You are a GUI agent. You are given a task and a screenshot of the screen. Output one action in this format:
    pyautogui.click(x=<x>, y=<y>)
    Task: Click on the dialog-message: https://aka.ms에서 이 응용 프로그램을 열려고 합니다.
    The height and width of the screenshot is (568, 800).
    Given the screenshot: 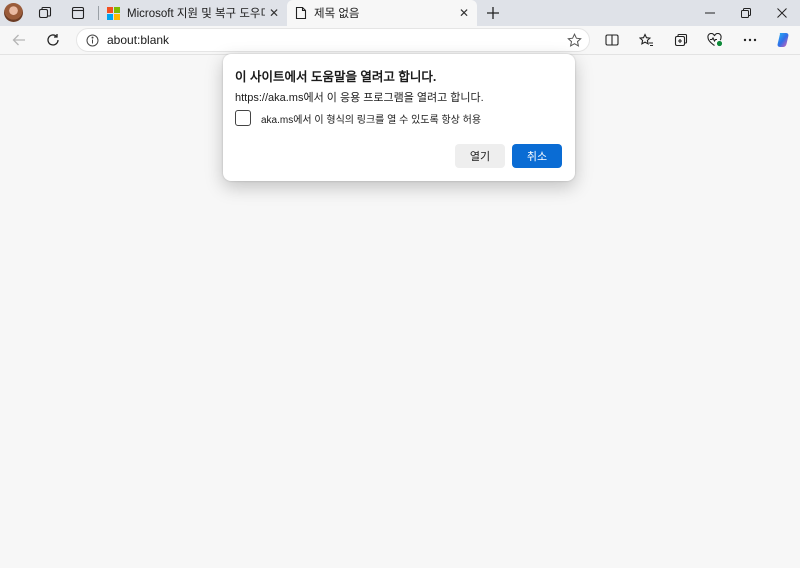 What is the action you would take?
    pyautogui.click(x=359, y=98)
    